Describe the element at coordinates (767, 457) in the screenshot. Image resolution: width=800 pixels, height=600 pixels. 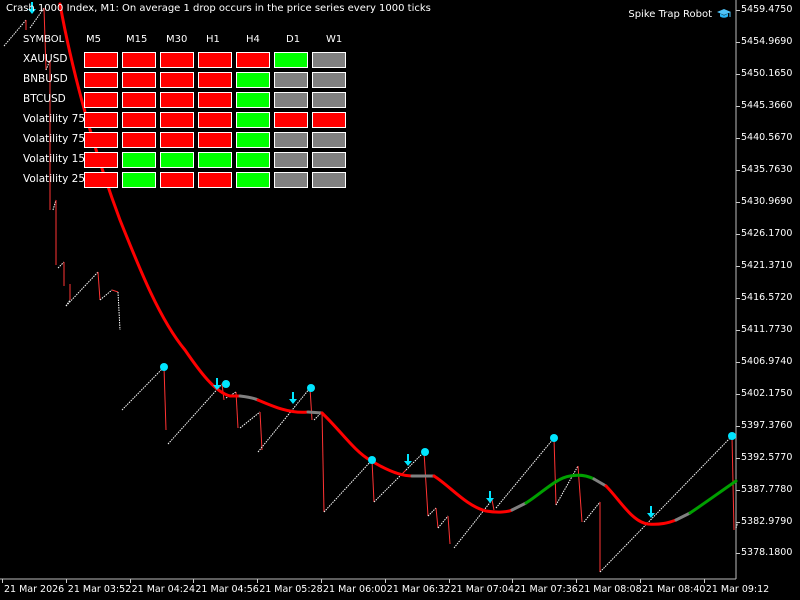
I see `price-tick-label: 5392.5770` at that location.